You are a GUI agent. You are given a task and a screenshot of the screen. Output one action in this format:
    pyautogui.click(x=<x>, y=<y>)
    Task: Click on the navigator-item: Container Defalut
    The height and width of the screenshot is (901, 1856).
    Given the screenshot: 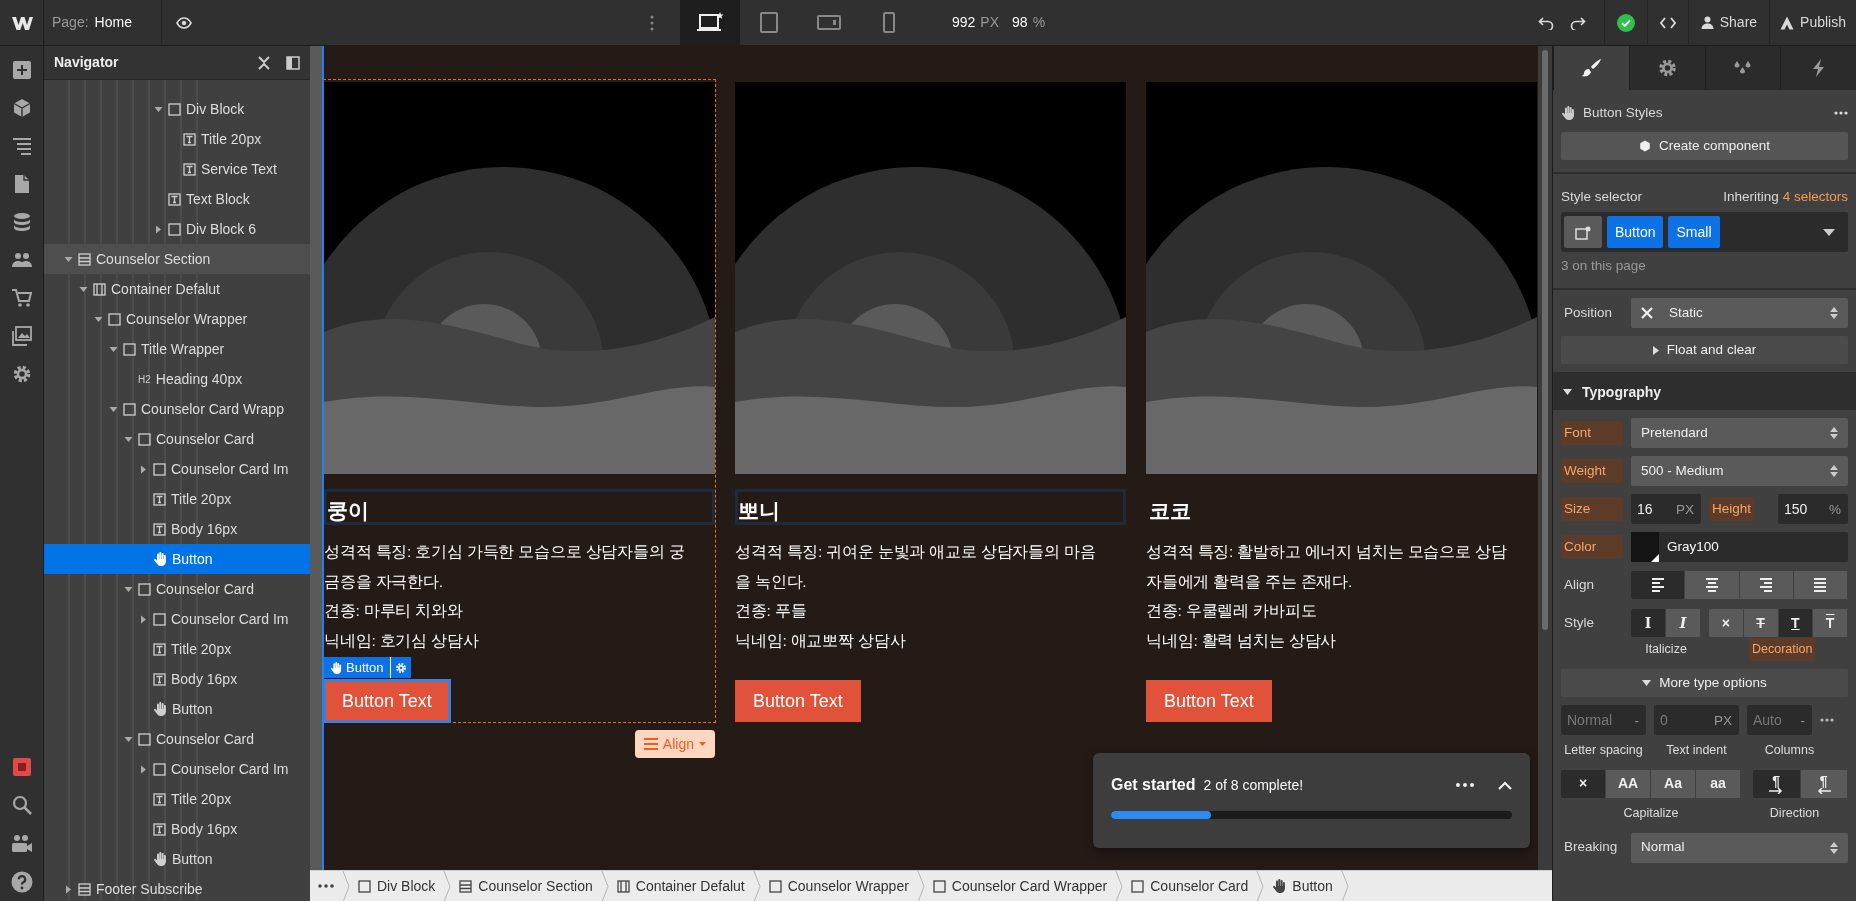 What is the action you would take?
    pyautogui.click(x=177, y=289)
    